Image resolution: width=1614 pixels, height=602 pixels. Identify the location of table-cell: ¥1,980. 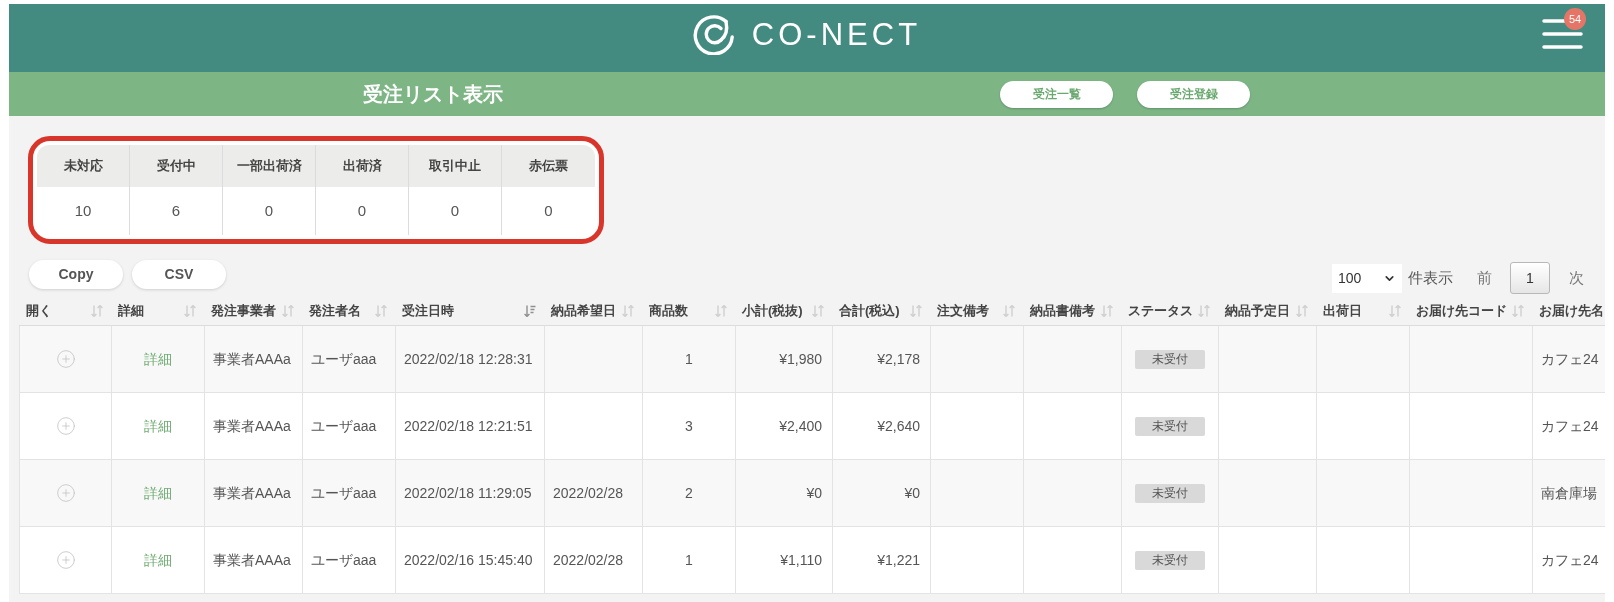
(784, 359).